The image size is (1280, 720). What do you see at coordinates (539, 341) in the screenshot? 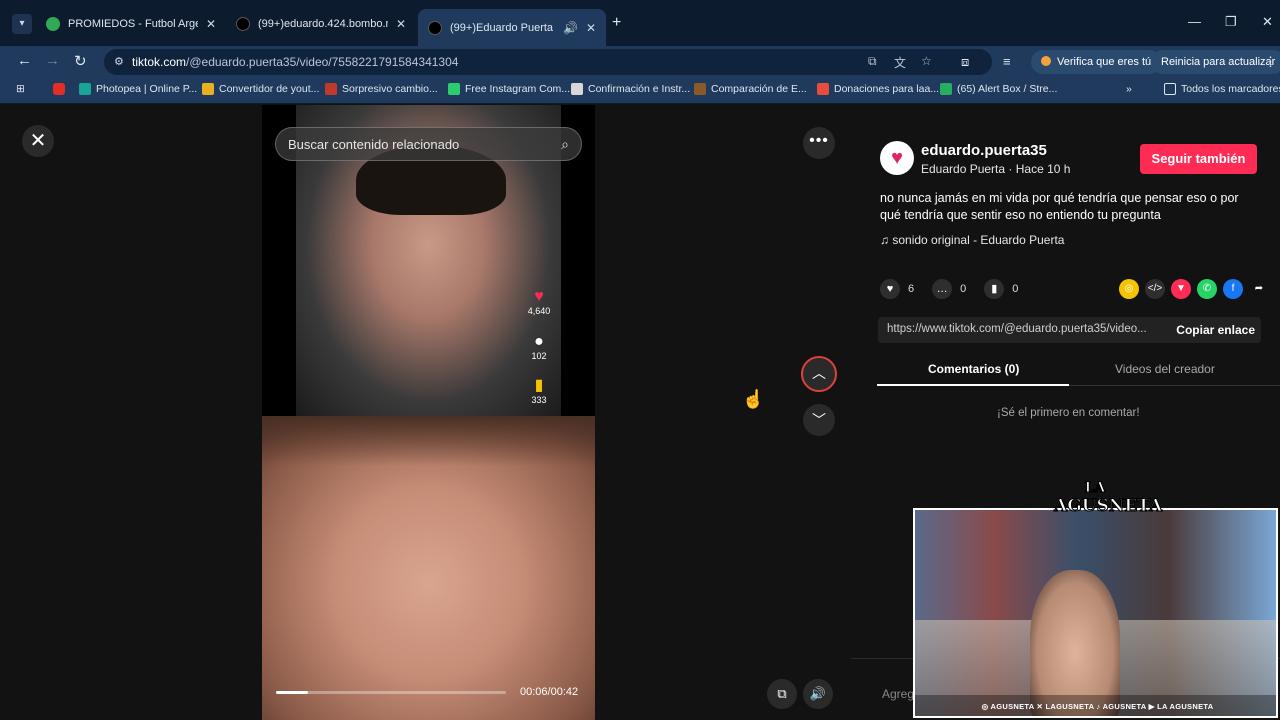
I see `comment-icon: ●` at bounding box center [539, 341].